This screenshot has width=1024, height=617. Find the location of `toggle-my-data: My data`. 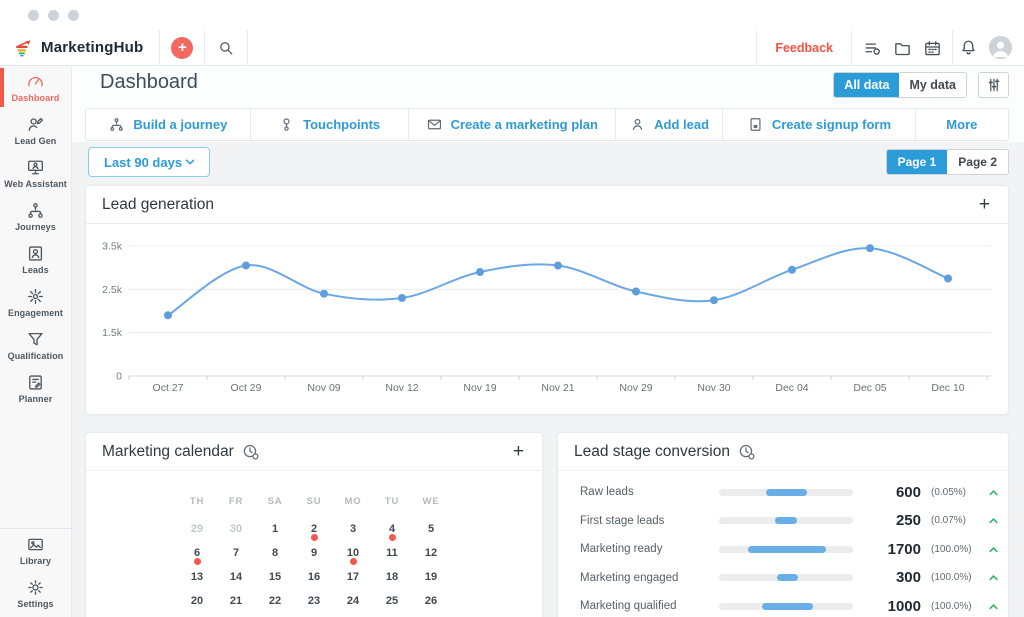

toggle-my-data: My data is located at coordinates (932, 85).